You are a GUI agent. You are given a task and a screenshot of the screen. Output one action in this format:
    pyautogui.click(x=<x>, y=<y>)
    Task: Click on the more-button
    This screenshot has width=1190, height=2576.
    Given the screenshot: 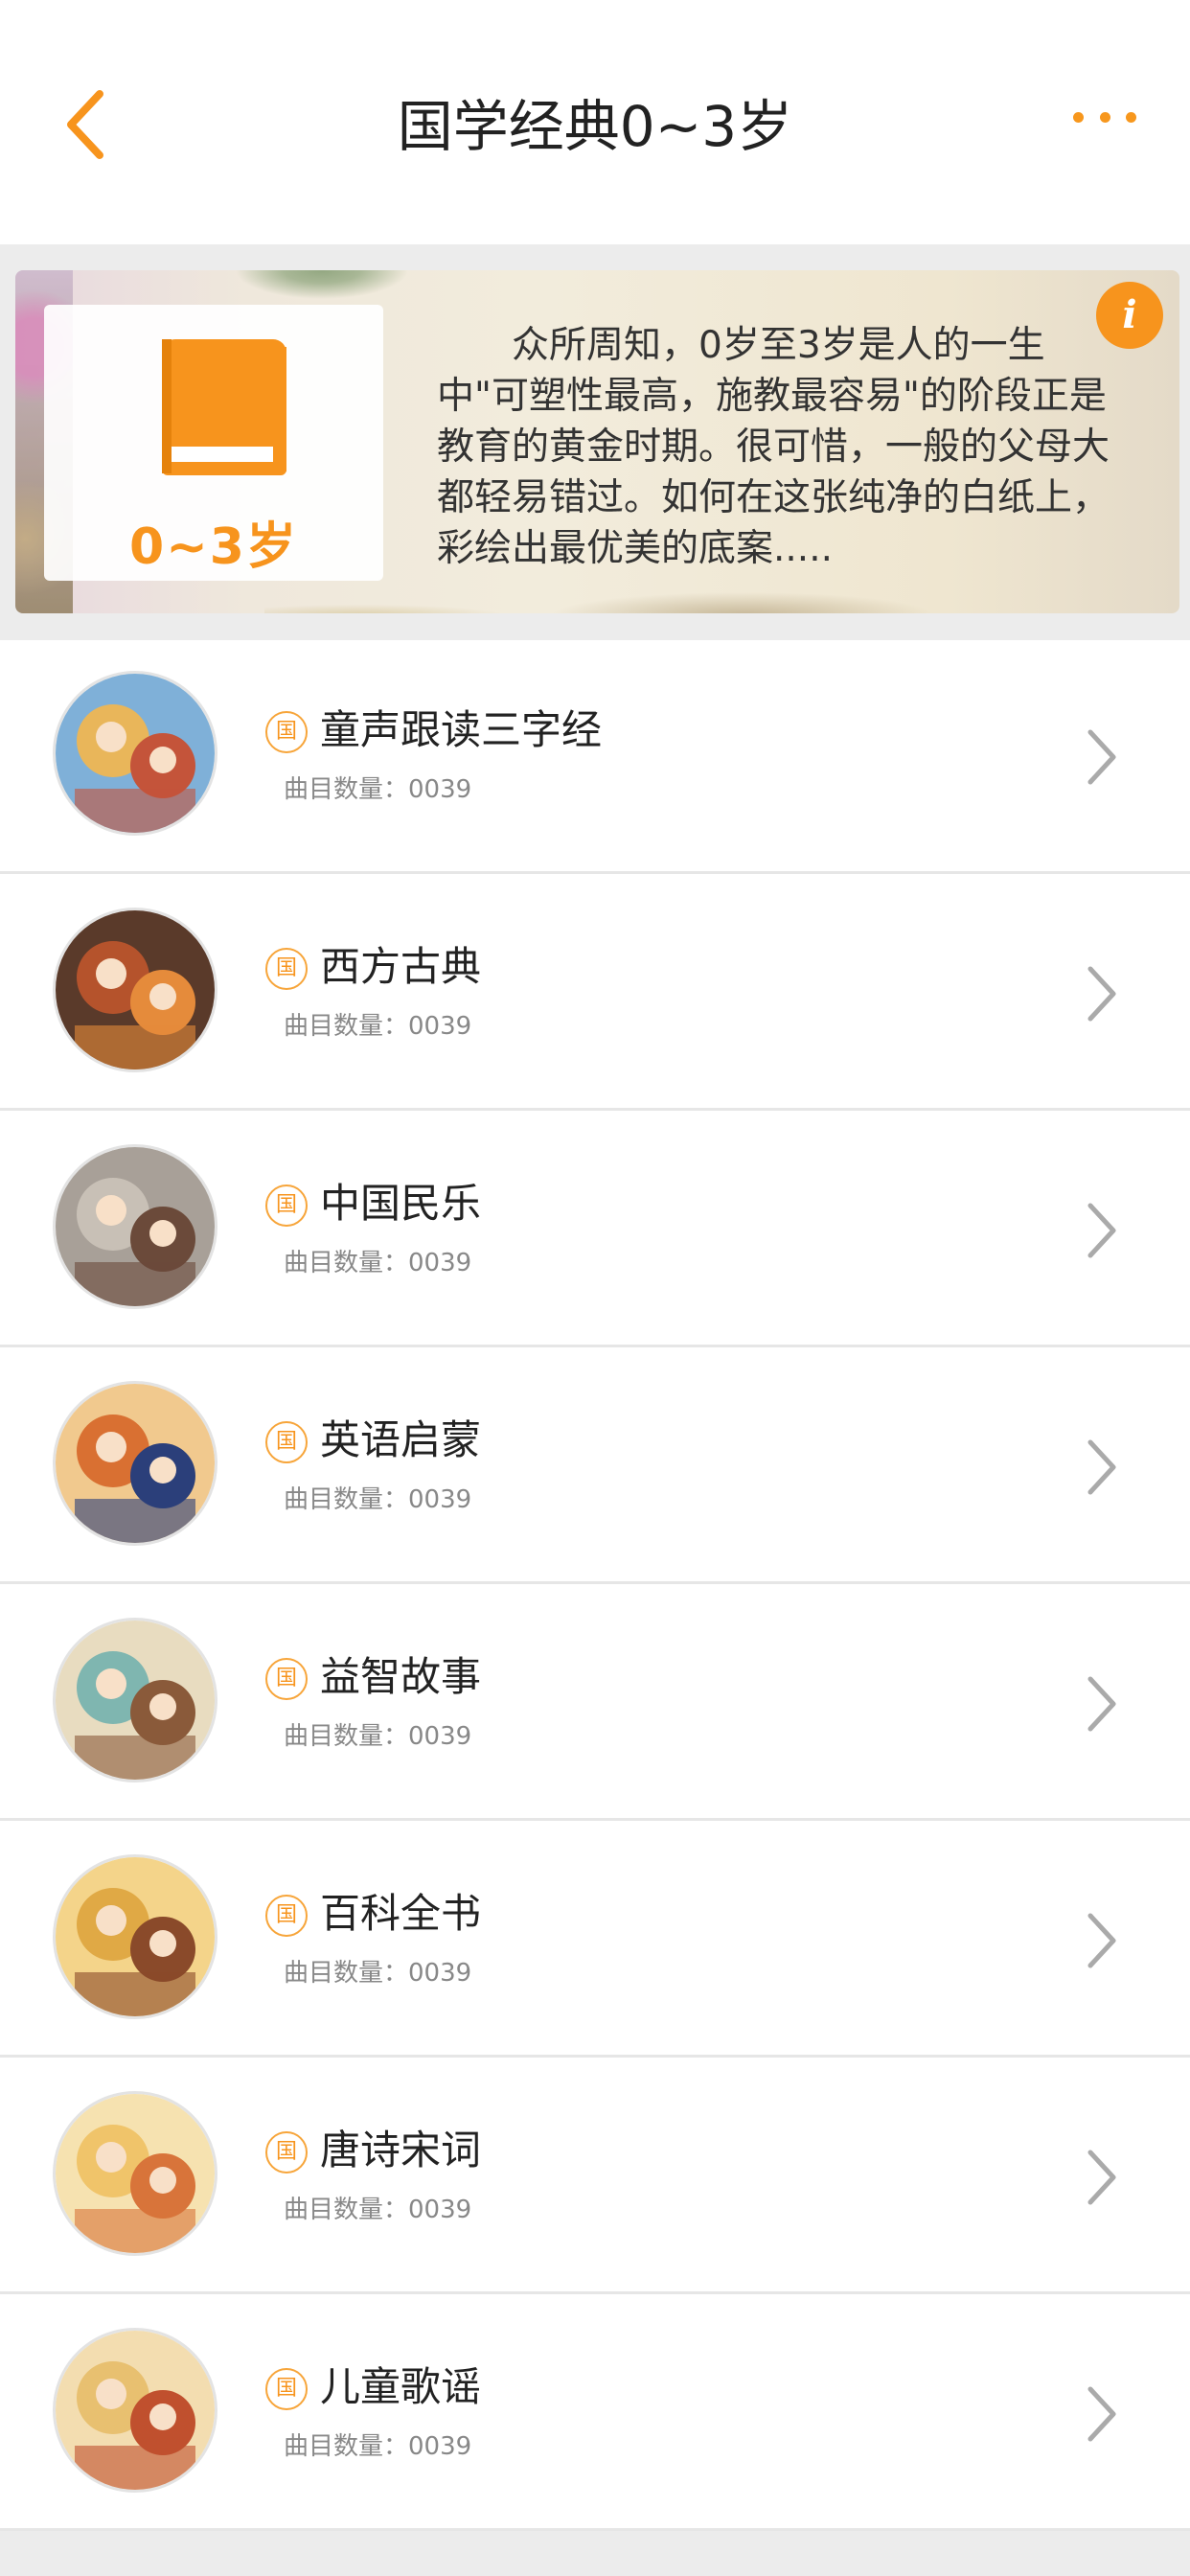 What is the action you would take?
    pyautogui.click(x=1104, y=116)
    